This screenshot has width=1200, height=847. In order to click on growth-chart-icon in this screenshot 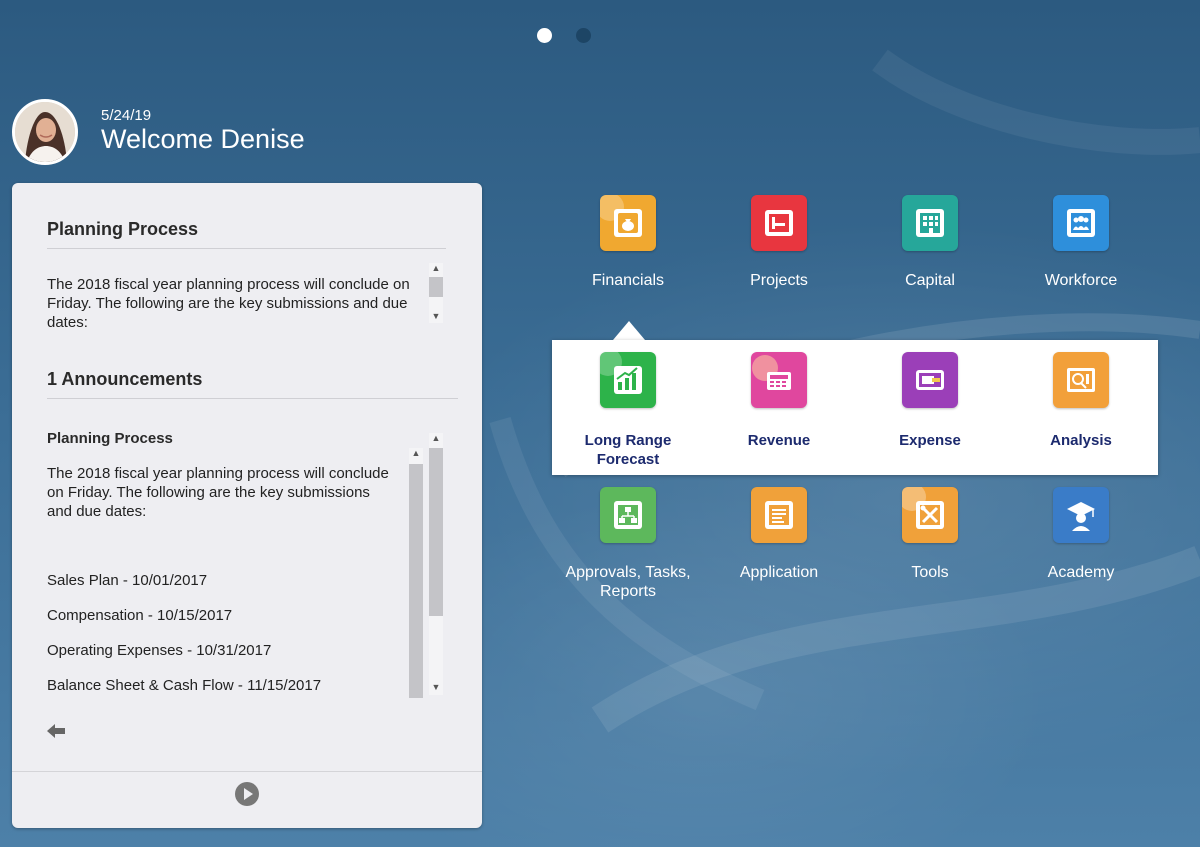, I will do `click(628, 380)`.